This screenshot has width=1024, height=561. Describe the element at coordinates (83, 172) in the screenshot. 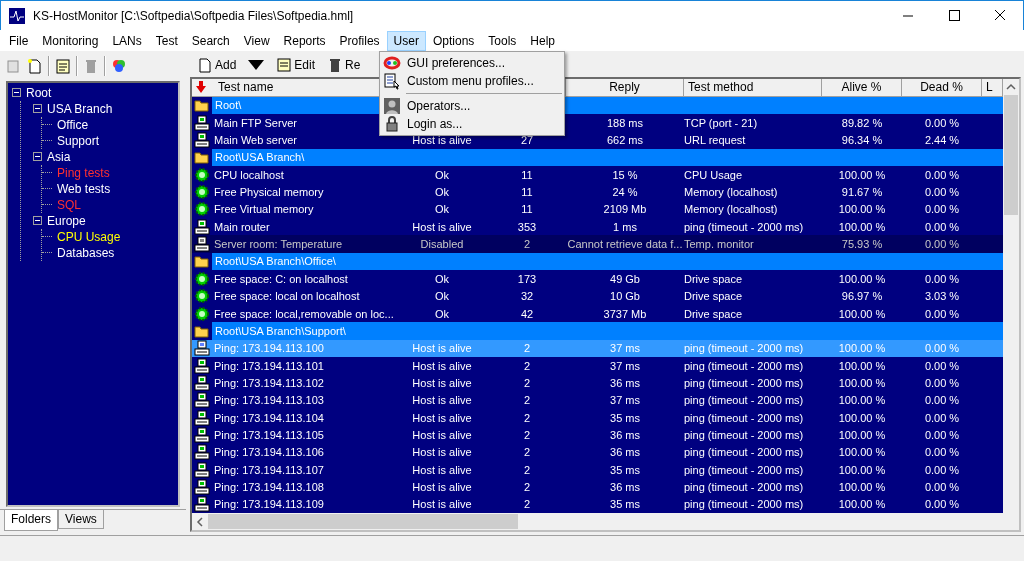

I see `tree-item: Ping tests` at that location.